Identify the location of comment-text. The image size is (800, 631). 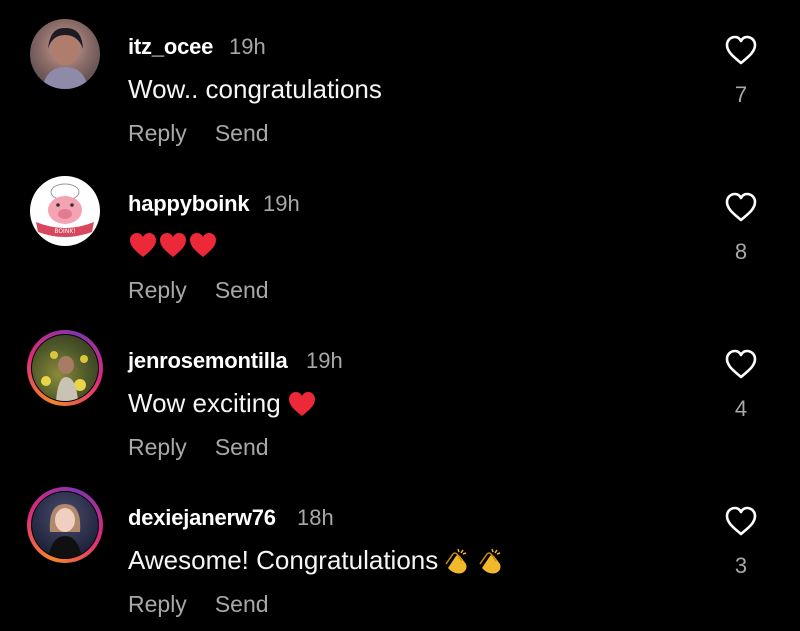
(173, 245).